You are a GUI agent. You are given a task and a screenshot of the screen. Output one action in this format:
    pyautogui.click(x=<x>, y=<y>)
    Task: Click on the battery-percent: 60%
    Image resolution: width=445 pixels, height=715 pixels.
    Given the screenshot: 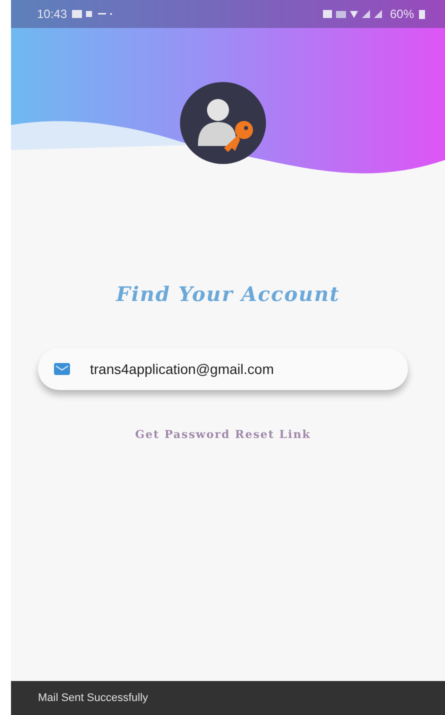 What is the action you would take?
    pyautogui.click(x=402, y=14)
    